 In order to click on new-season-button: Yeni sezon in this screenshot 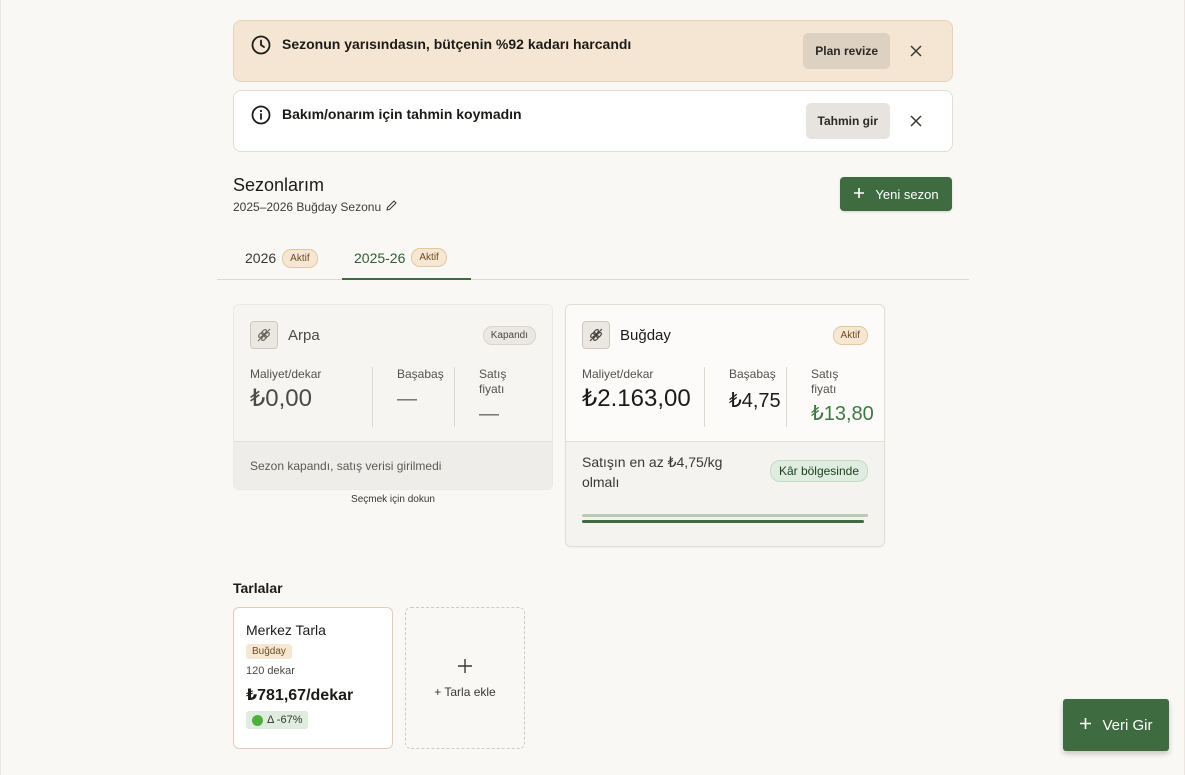, I will do `click(896, 194)`.